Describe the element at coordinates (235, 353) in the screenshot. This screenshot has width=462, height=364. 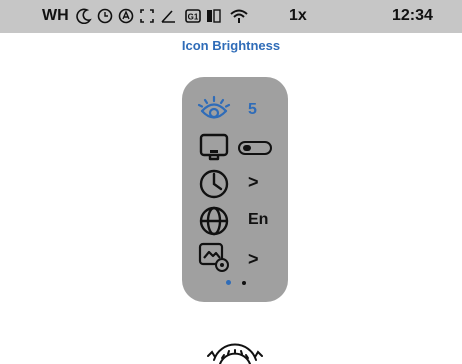
I see `rotary-dial-icon` at that location.